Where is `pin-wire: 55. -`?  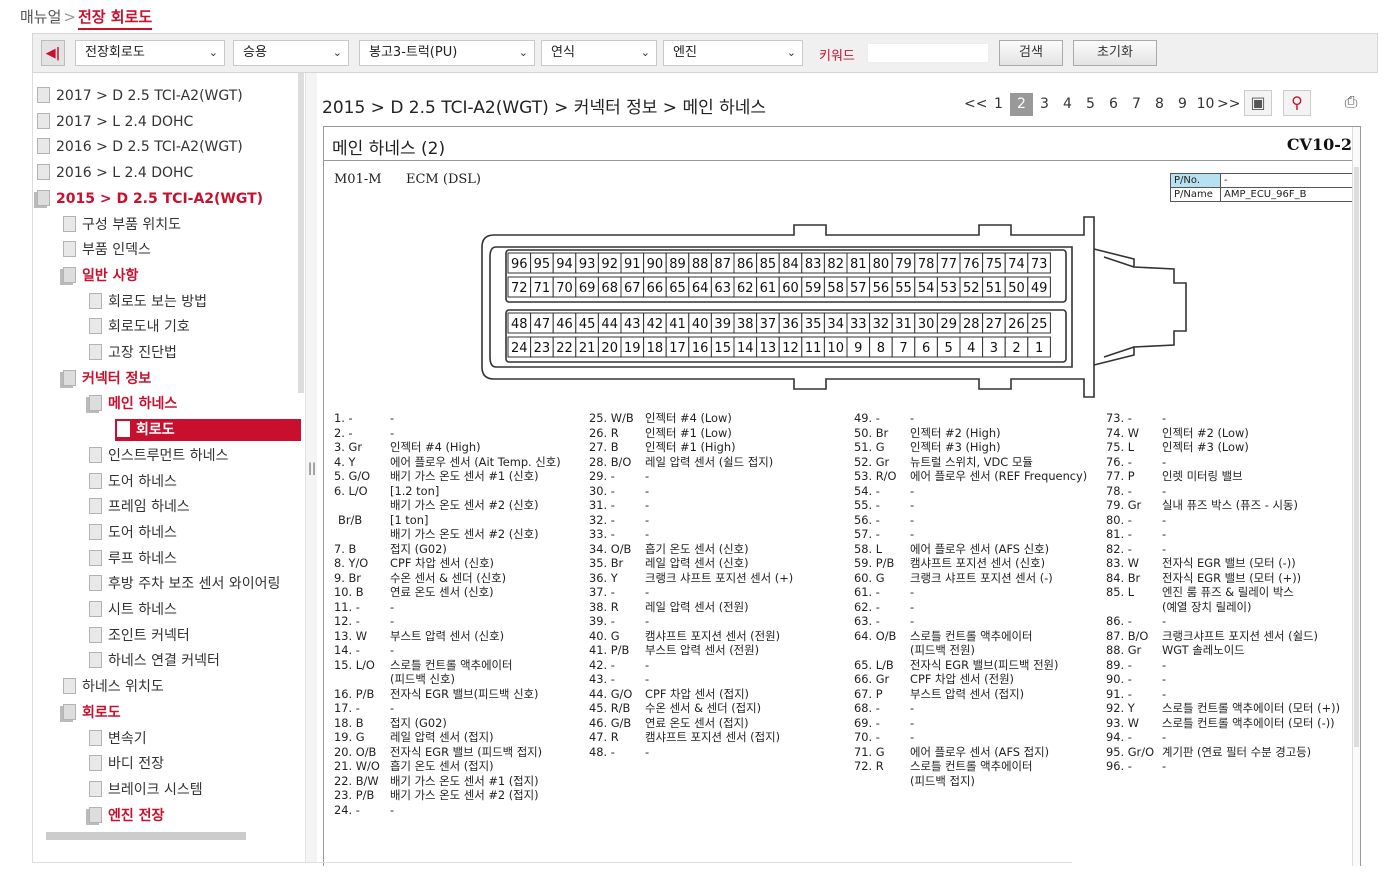
pin-wire: 55. - is located at coordinates (867, 505).